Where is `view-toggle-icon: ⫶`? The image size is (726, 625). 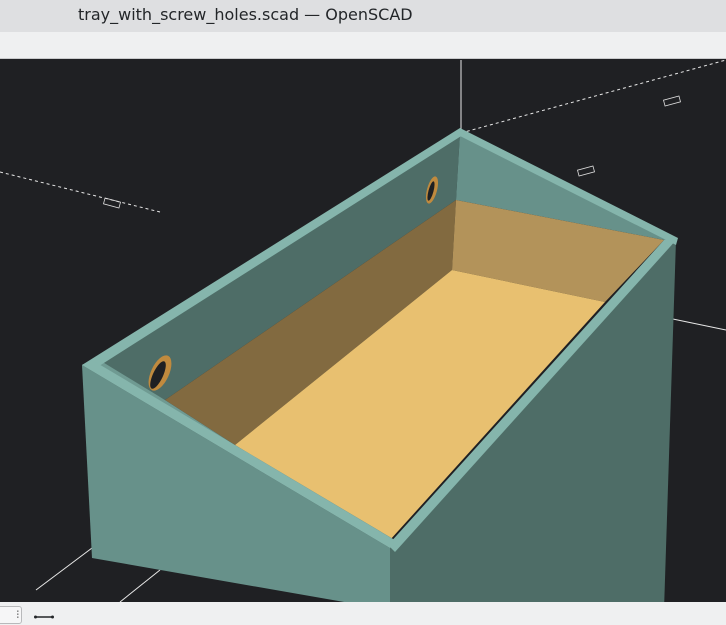
view-toggle-icon: ⫶ is located at coordinates (18, 615).